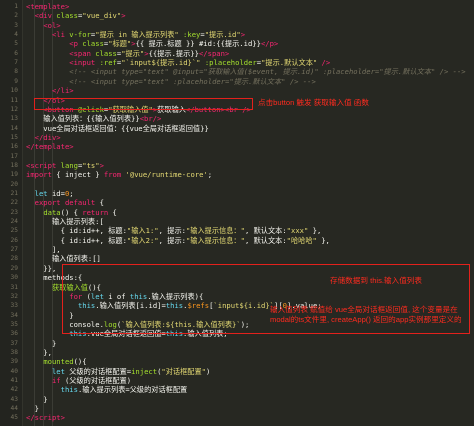 This screenshot has height=426, width=474. I want to click on line-number: 45, so click(14, 418).